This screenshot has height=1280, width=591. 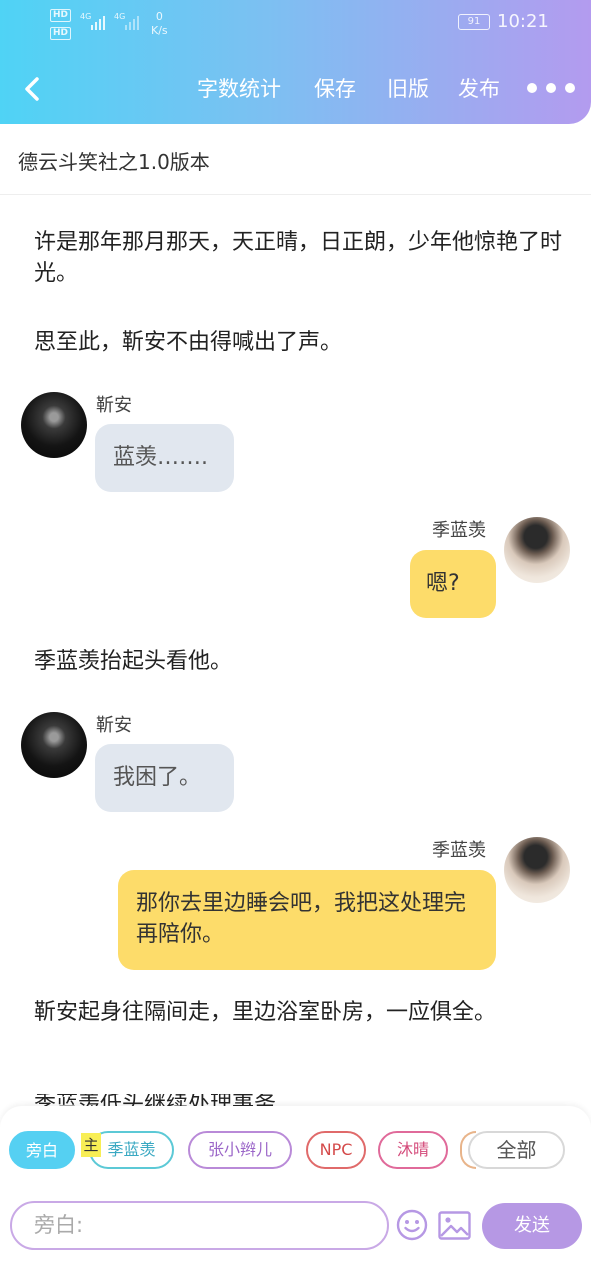 What do you see at coordinates (114, 160) in the screenshot?
I see `document-title: 德云斗笑社之1.0版本` at bounding box center [114, 160].